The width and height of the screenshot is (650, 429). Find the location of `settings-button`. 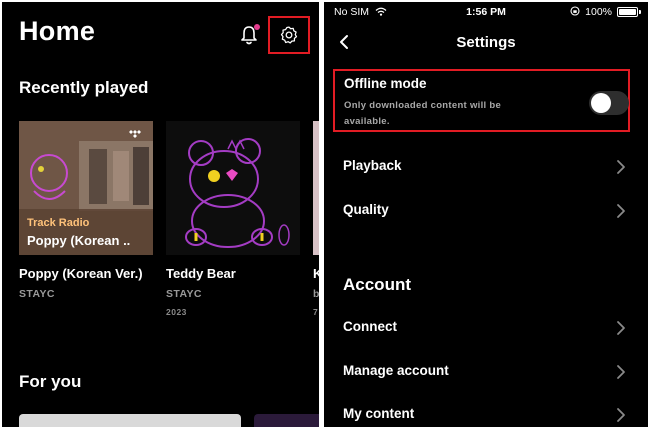

settings-button is located at coordinates (289, 35).